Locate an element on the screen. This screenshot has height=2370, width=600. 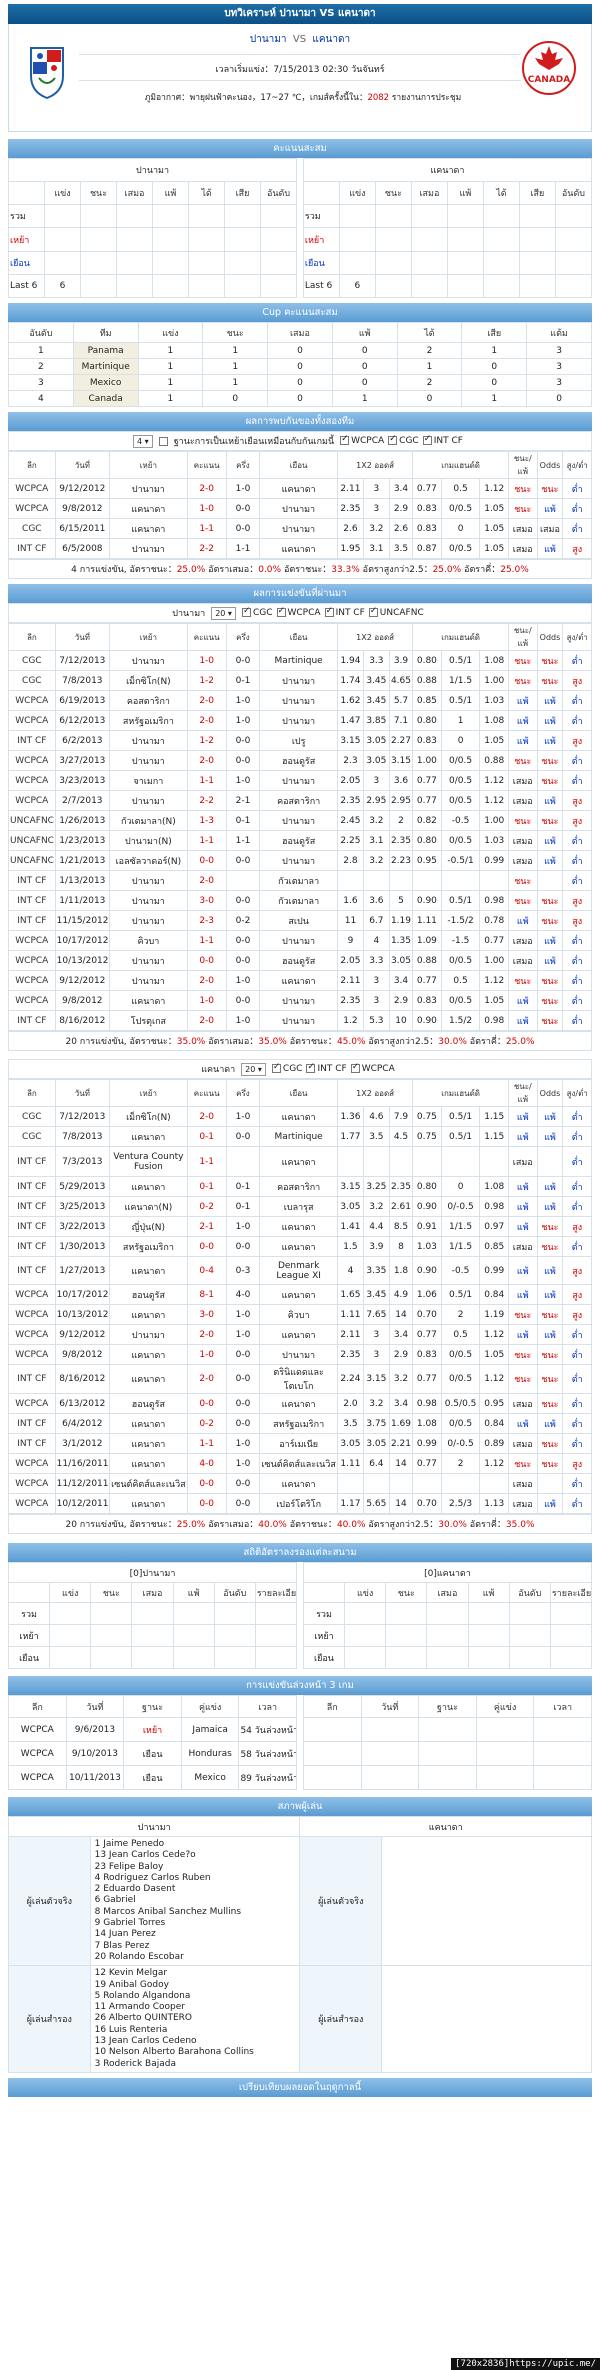
recent-away-select: 20 ▾ is located at coordinates (253, 1069).